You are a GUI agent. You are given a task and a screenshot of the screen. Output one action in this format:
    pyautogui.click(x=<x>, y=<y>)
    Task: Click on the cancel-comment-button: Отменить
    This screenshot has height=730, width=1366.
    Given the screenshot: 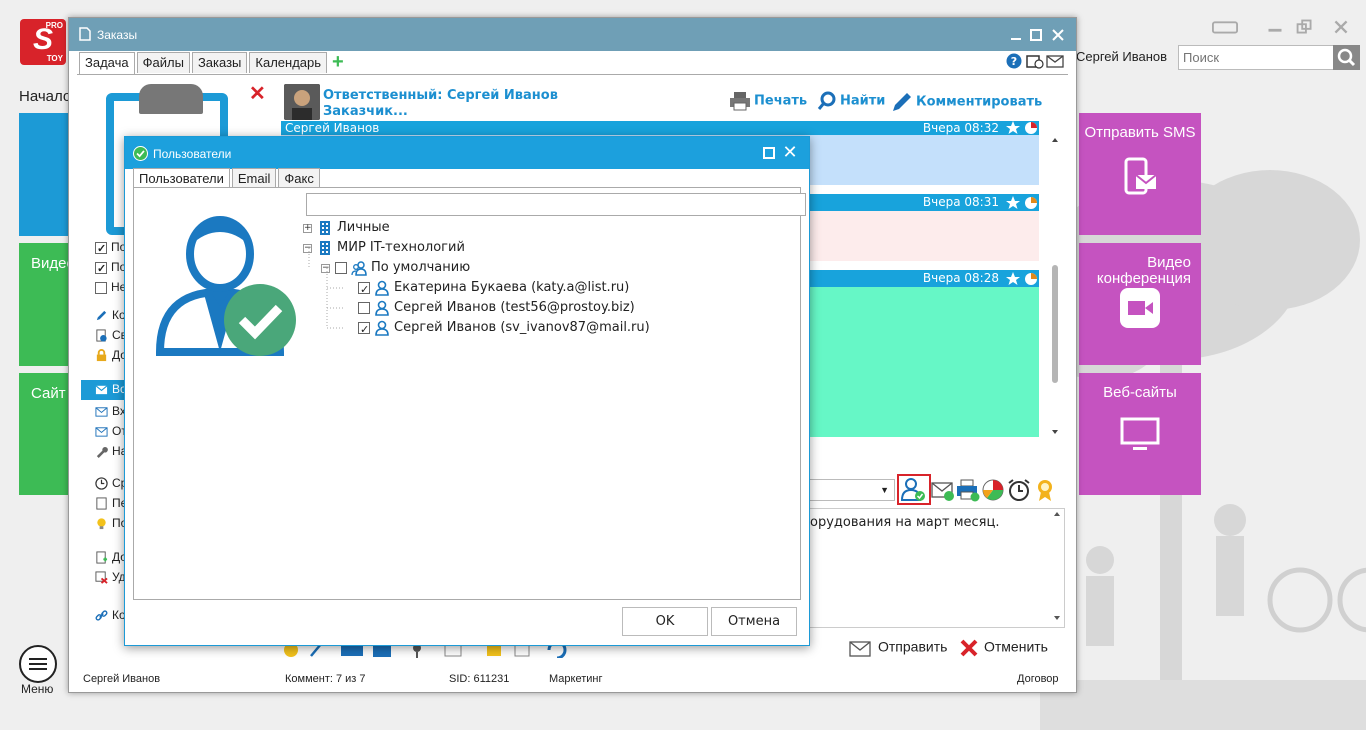 What is the action you would take?
    pyautogui.click(x=1003, y=648)
    